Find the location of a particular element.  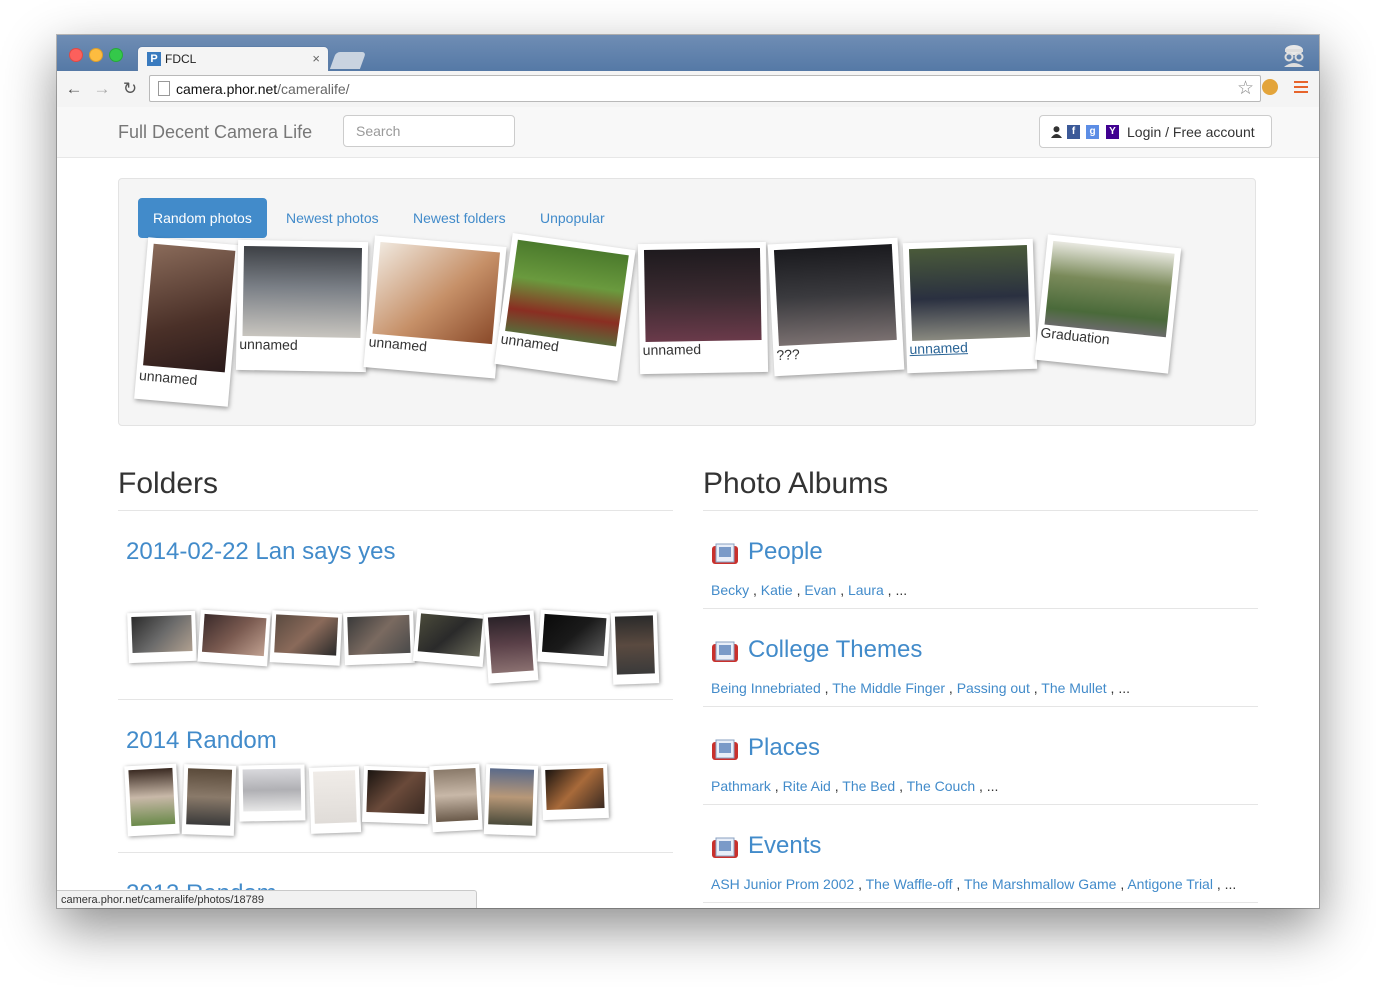

tab-unpopular: Unpopular is located at coordinates (572, 218).